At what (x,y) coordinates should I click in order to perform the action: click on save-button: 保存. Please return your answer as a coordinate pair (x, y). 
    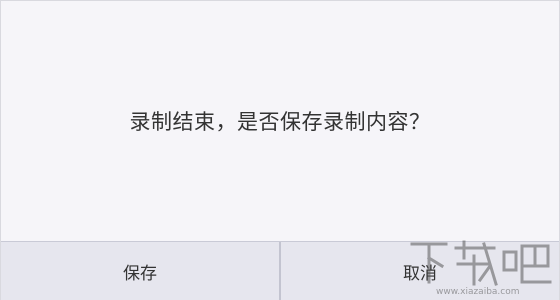
    Looking at the image, I should click on (141, 271).